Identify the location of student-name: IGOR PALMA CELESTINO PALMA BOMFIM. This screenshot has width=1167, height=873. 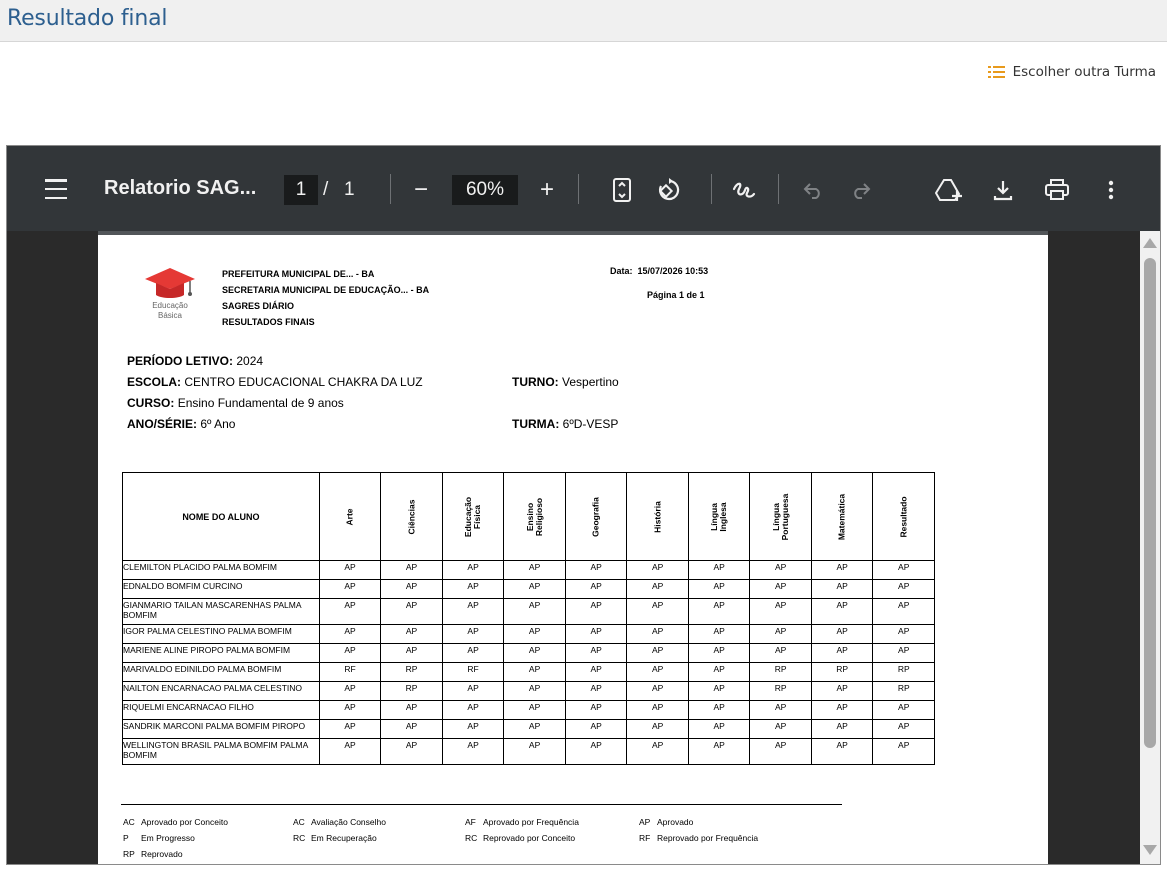
(221, 634).